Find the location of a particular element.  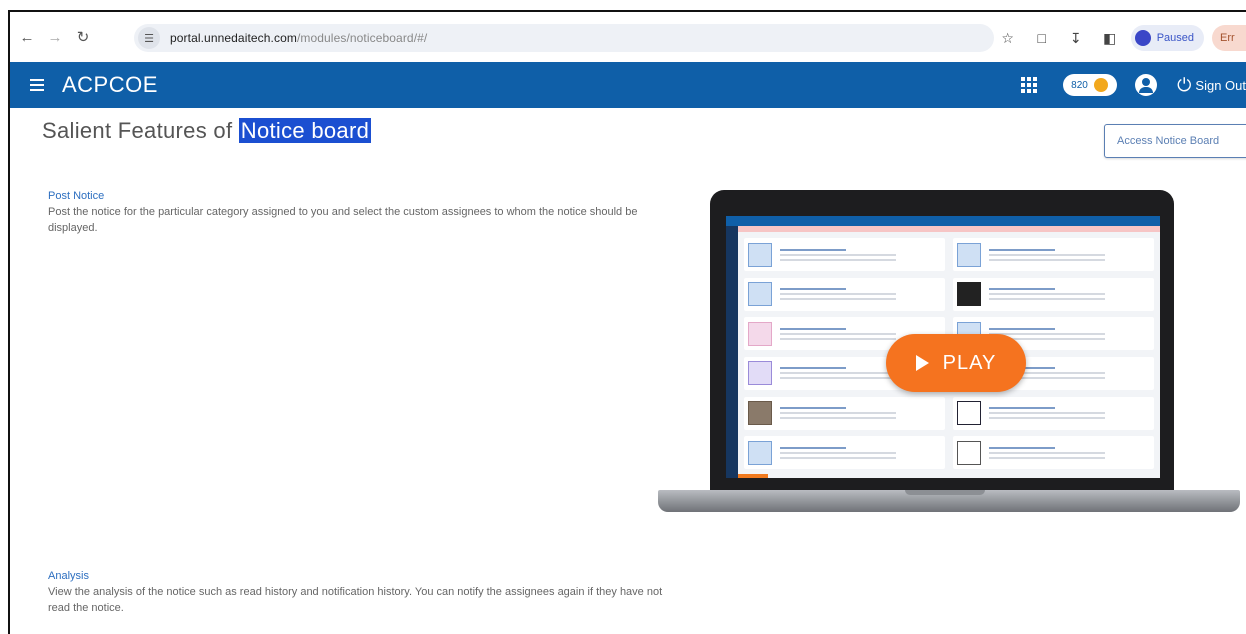

page-title-highlight: Notice board is located at coordinates (305, 130).